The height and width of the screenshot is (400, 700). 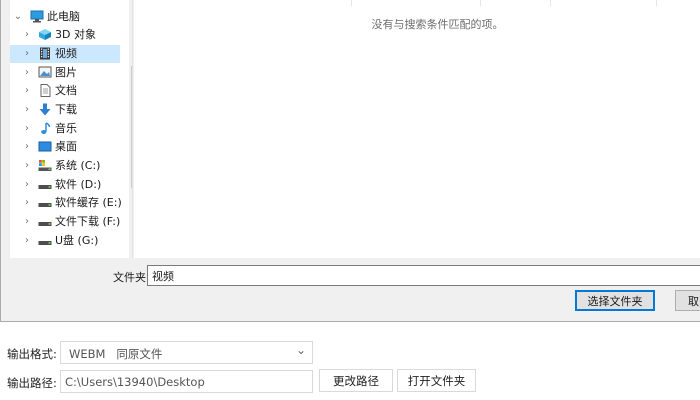 I want to click on tree-item-drive-d: › 软件 (D:), so click(x=65, y=185).